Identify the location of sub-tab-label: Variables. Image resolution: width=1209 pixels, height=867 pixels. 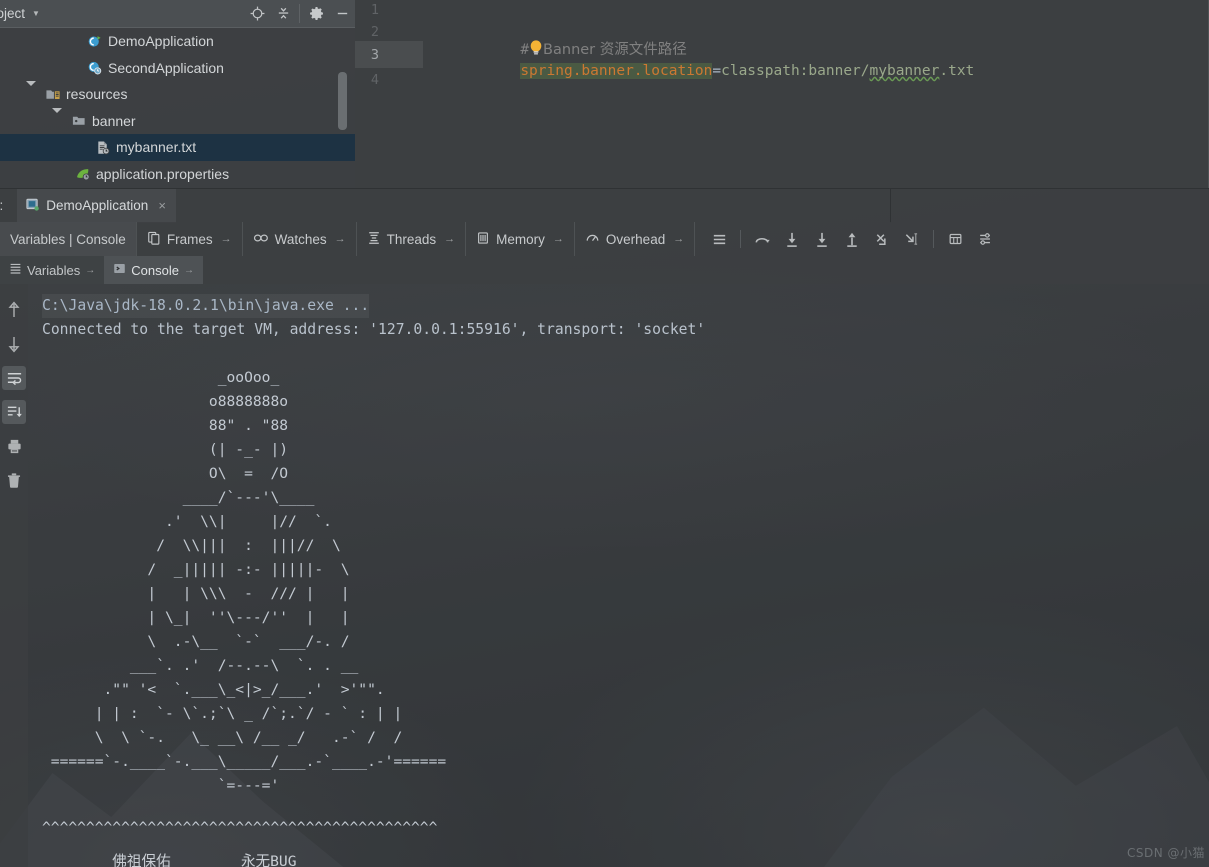
(54, 270).